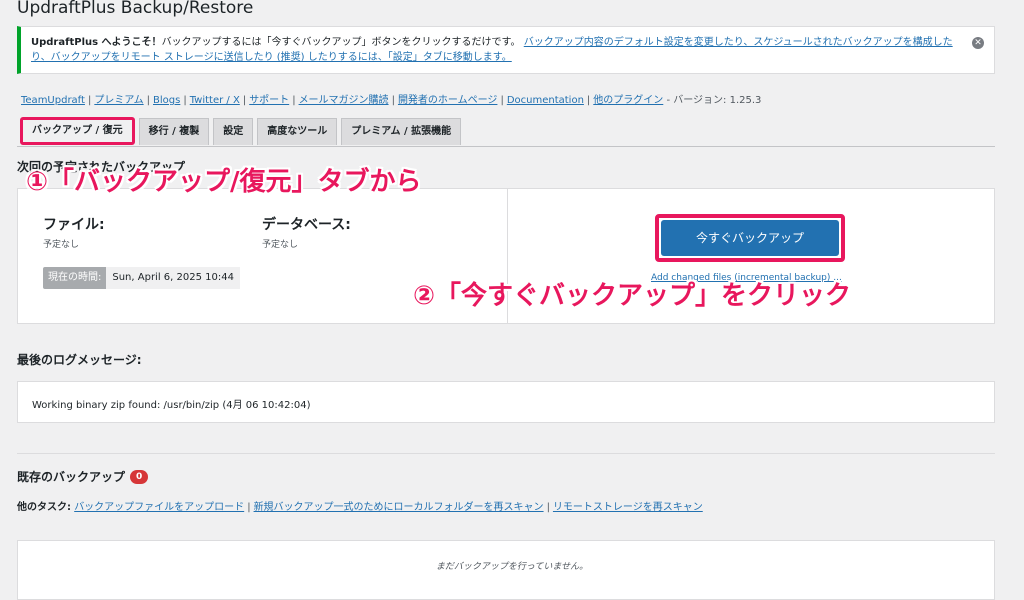 This screenshot has width=1024, height=600. I want to click on existing-backups-heading: 既存のバックアップ 0, so click(83, 476).